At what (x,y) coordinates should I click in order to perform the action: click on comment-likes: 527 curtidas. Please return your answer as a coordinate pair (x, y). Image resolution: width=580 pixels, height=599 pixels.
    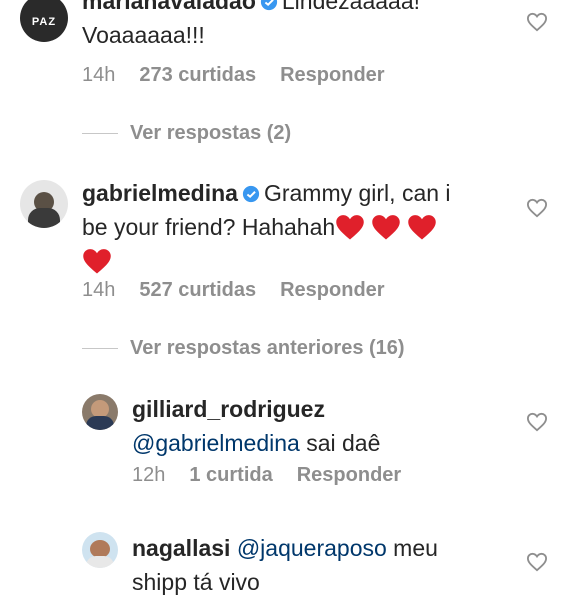
    Looking at the image, I should click on (197, 290).